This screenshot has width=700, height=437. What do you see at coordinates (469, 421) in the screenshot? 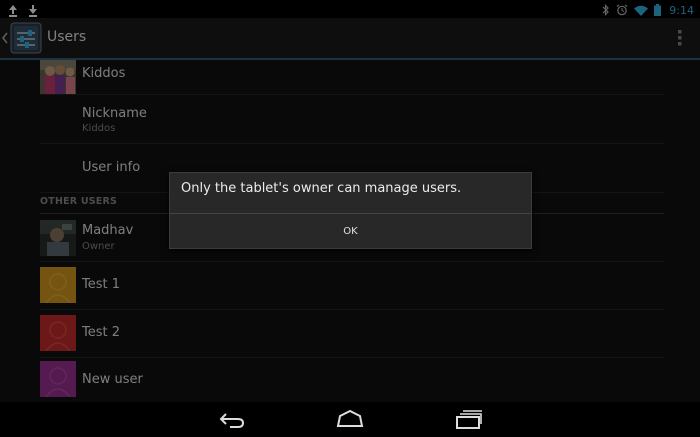
I see `recent-apps-icon` at bounding box center [469, 421].